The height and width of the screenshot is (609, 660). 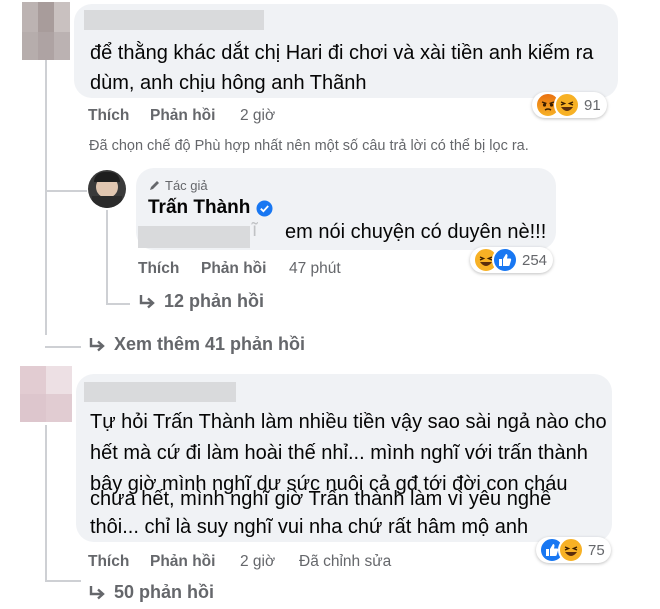 I want to click on edited-label: Đã chỉnh sửa, so click(x=345, y=562).